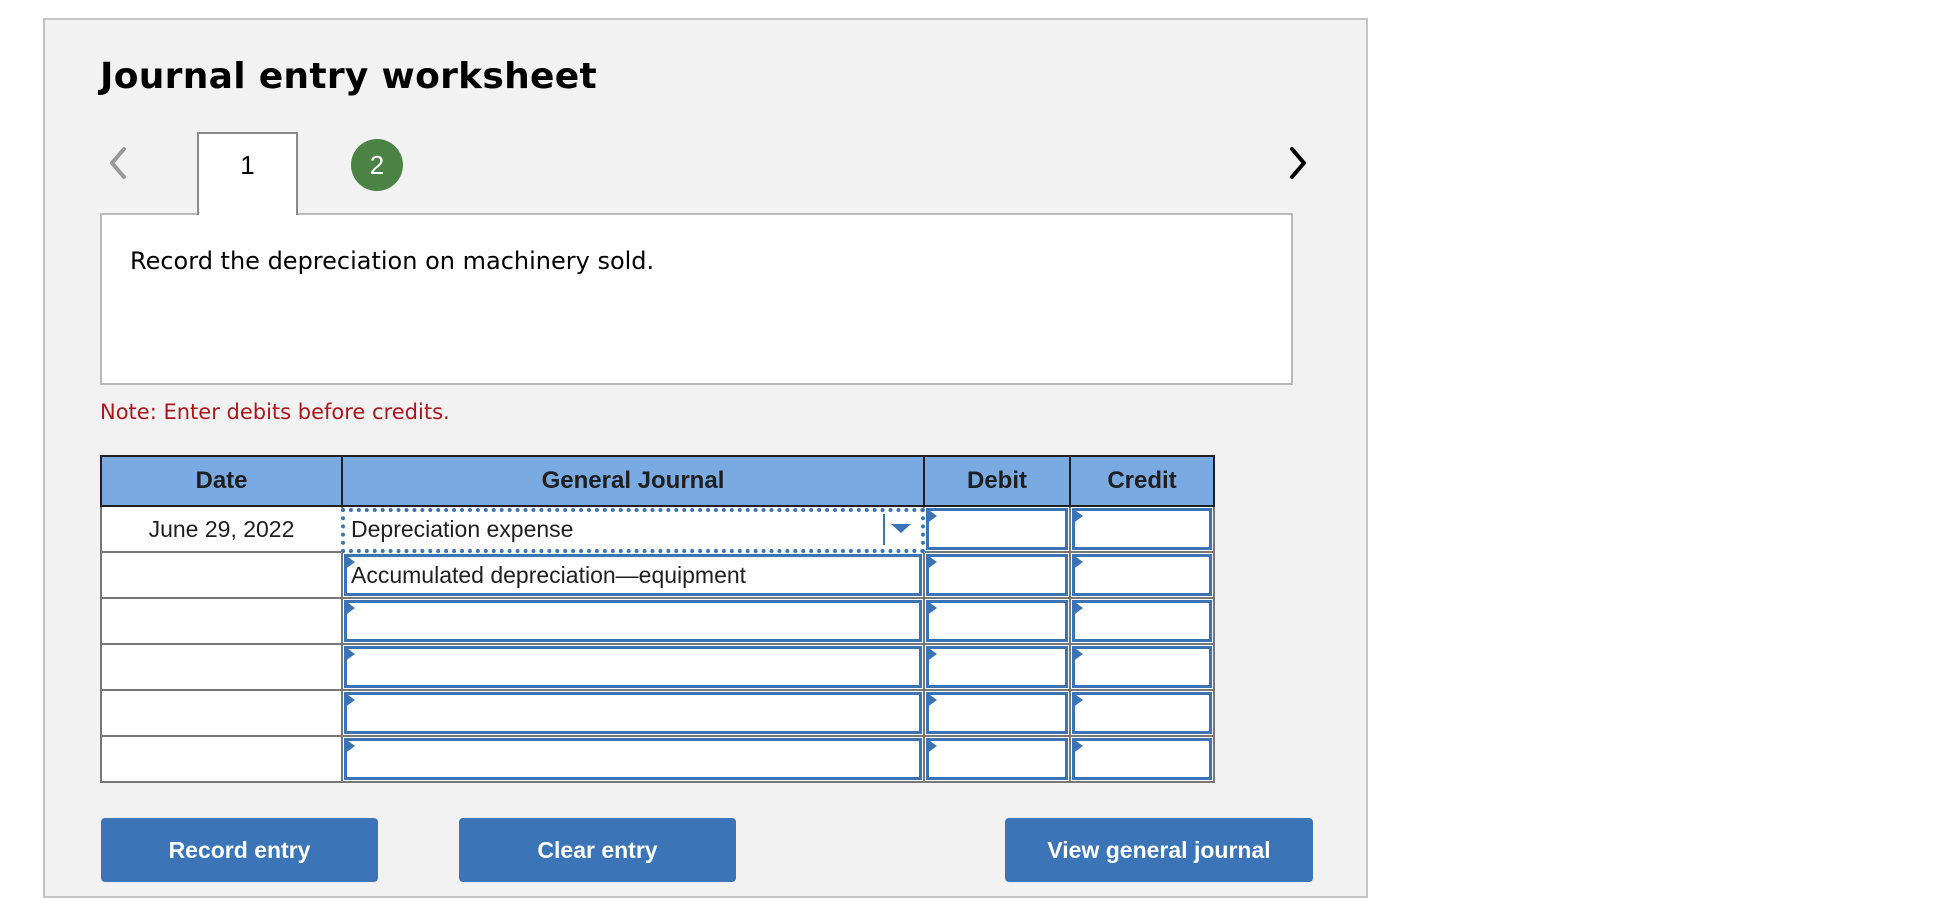  I want to click on account-select: Depreciation expense, so click(633, 530).